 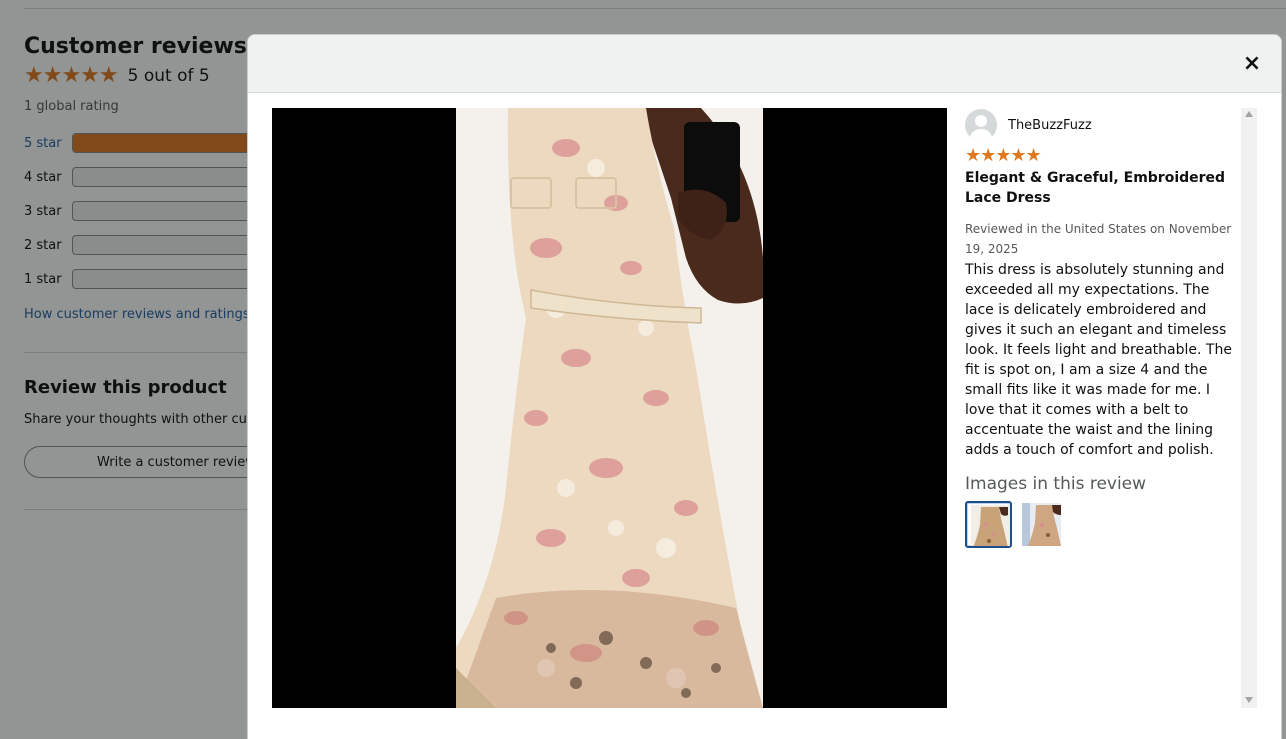 What do you see at coordinates (1050, 125) in the screenshot?
I see `reviewer-name: TheBuzzFuzz` at bounding box center [1050, 125].